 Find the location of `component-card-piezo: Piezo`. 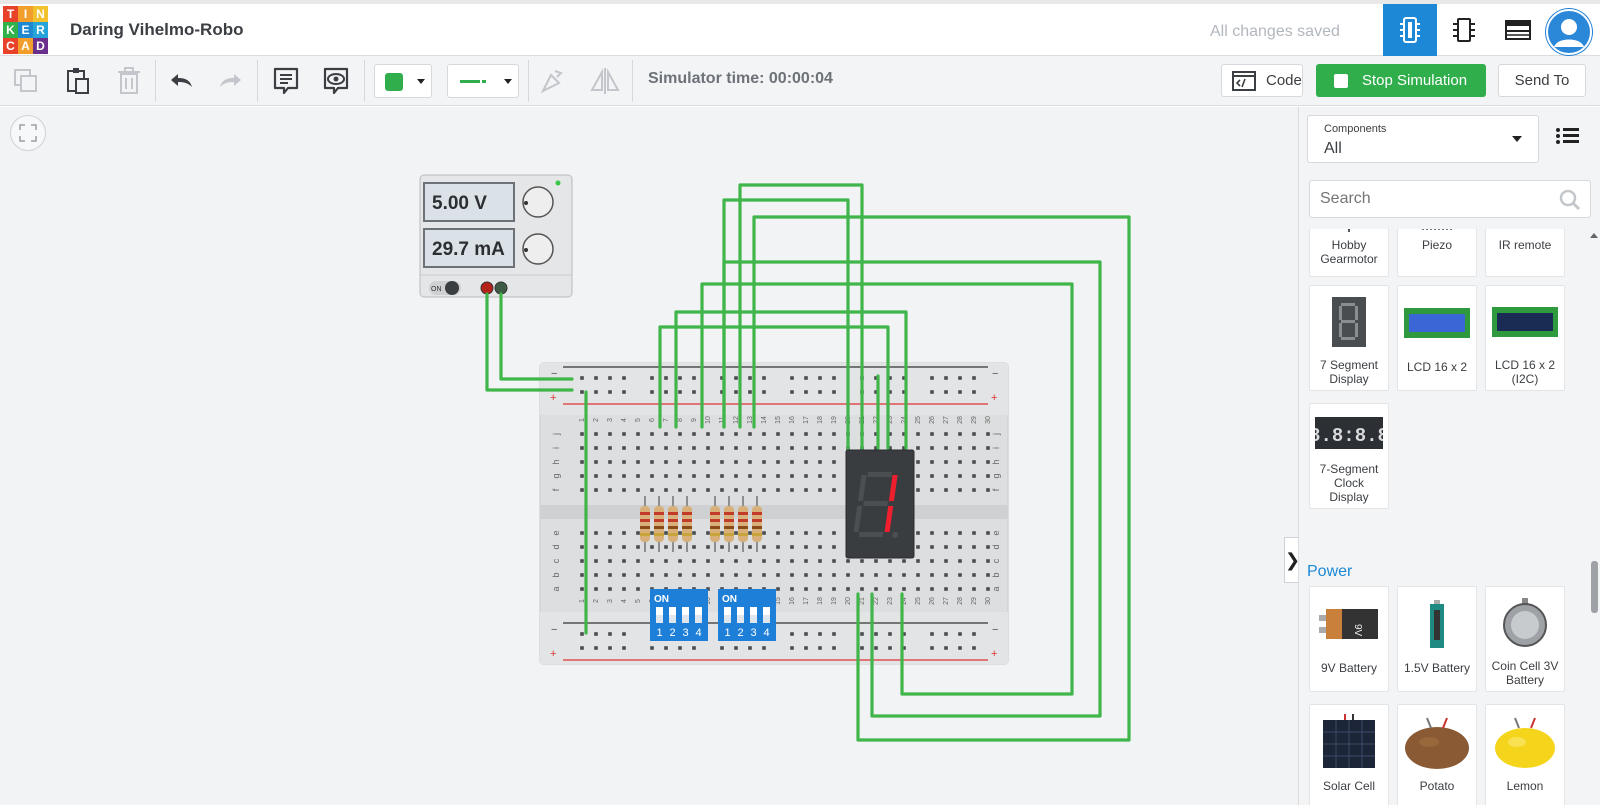

component-card-piezo: Piezo is located at coordinates (1437, 253).